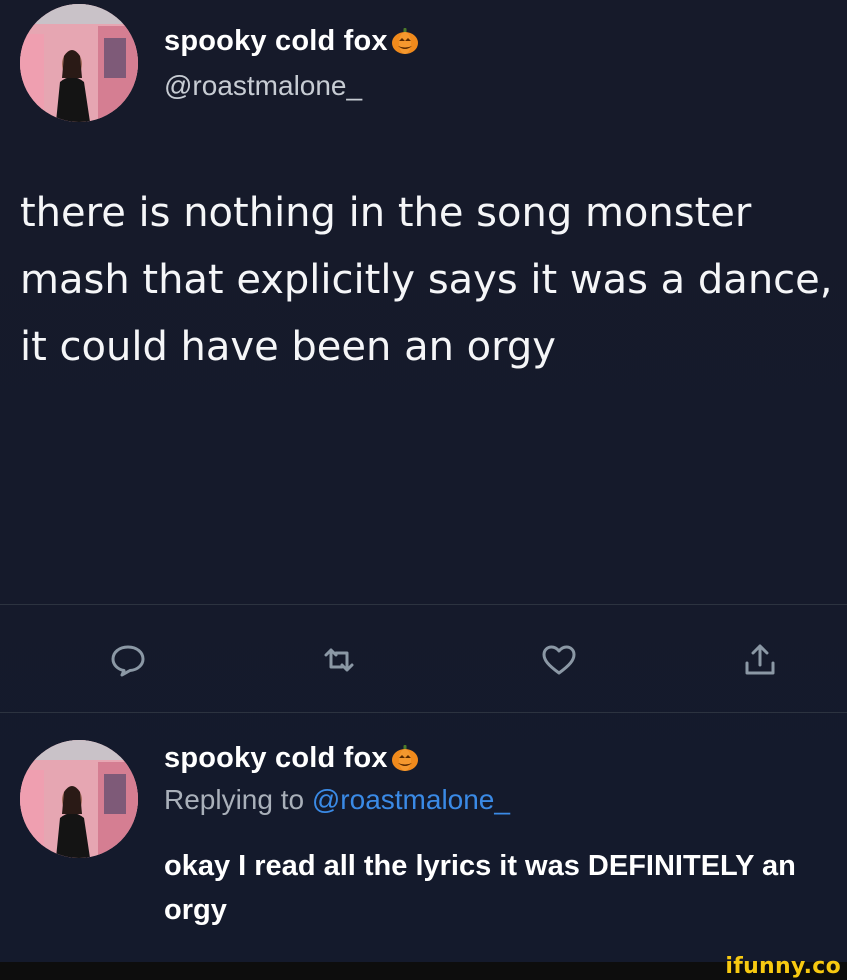 This screenshot has width=847, height=980. I want to click on share-button, so click(760, 660).